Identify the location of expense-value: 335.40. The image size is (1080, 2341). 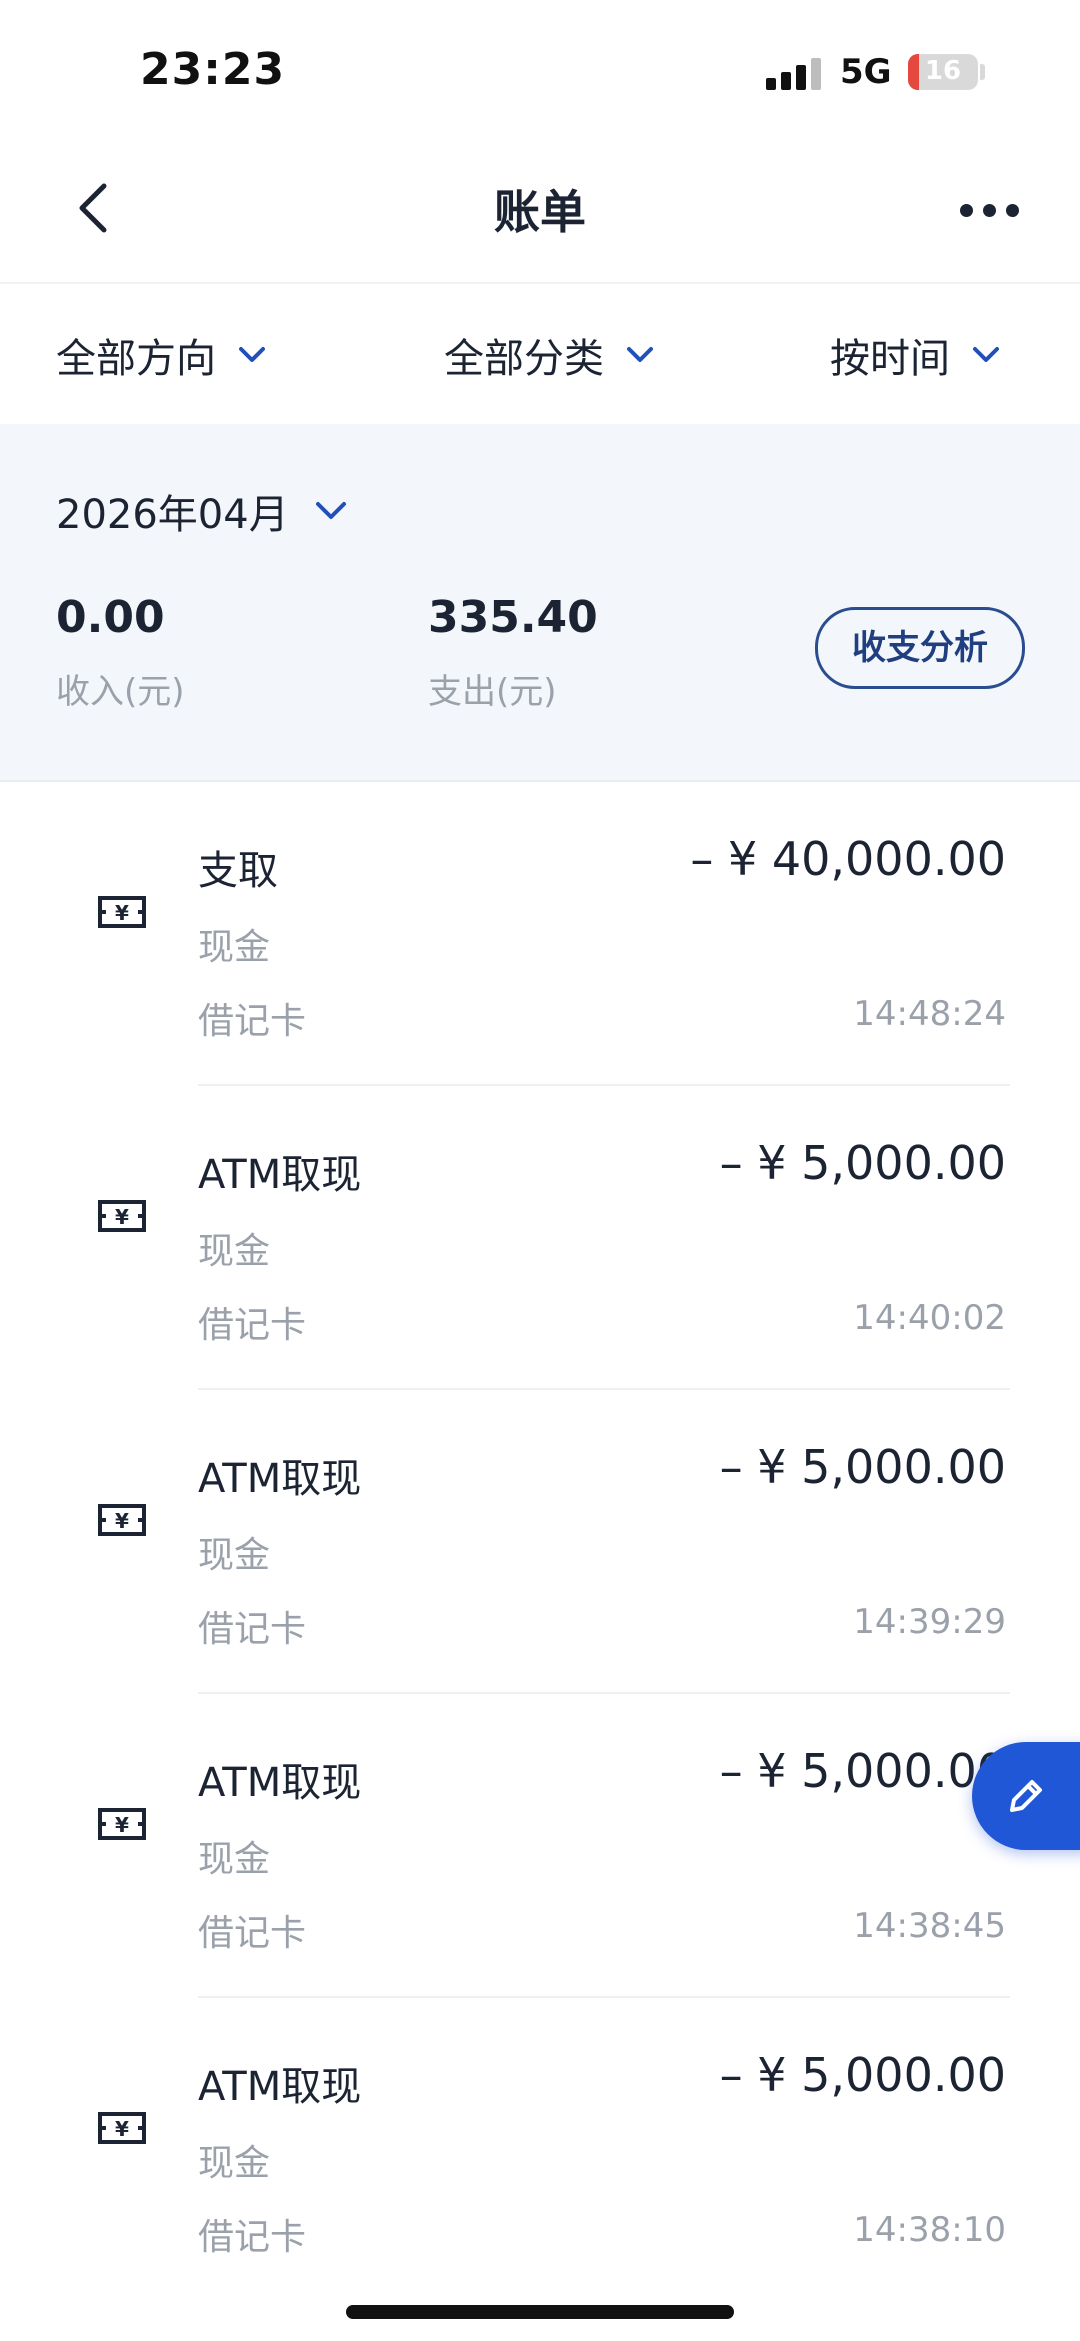
(513, 617).